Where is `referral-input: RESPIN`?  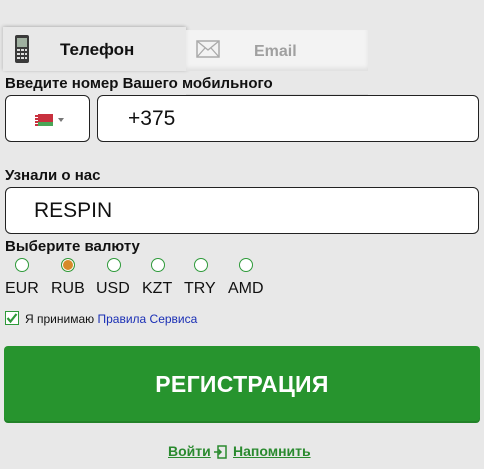
referral-input: RESPIN is located at coordinates (242, 210).